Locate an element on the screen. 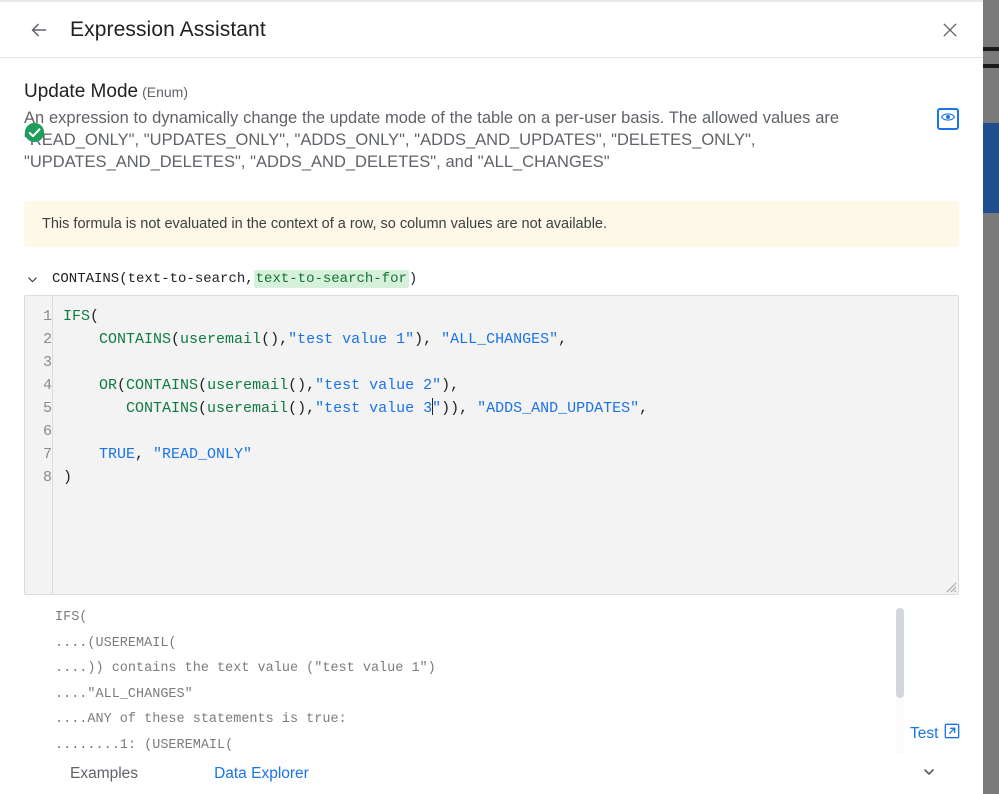 The height and width of the screenshot is (794, 999). code-string-literal: "test value 3 is located at coordinates (374, 408).